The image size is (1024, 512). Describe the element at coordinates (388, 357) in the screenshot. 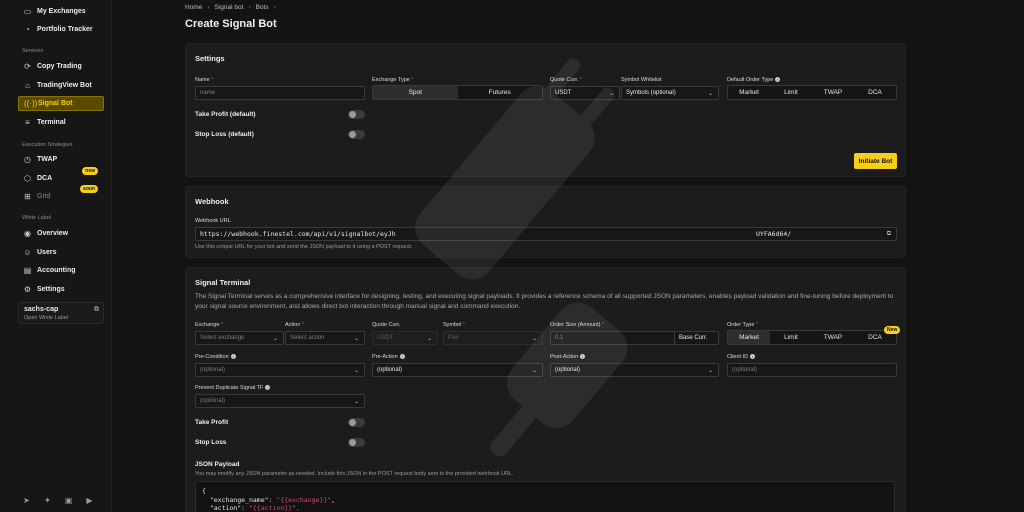

I see `pre-action-label: Pre-Action i` at that location.